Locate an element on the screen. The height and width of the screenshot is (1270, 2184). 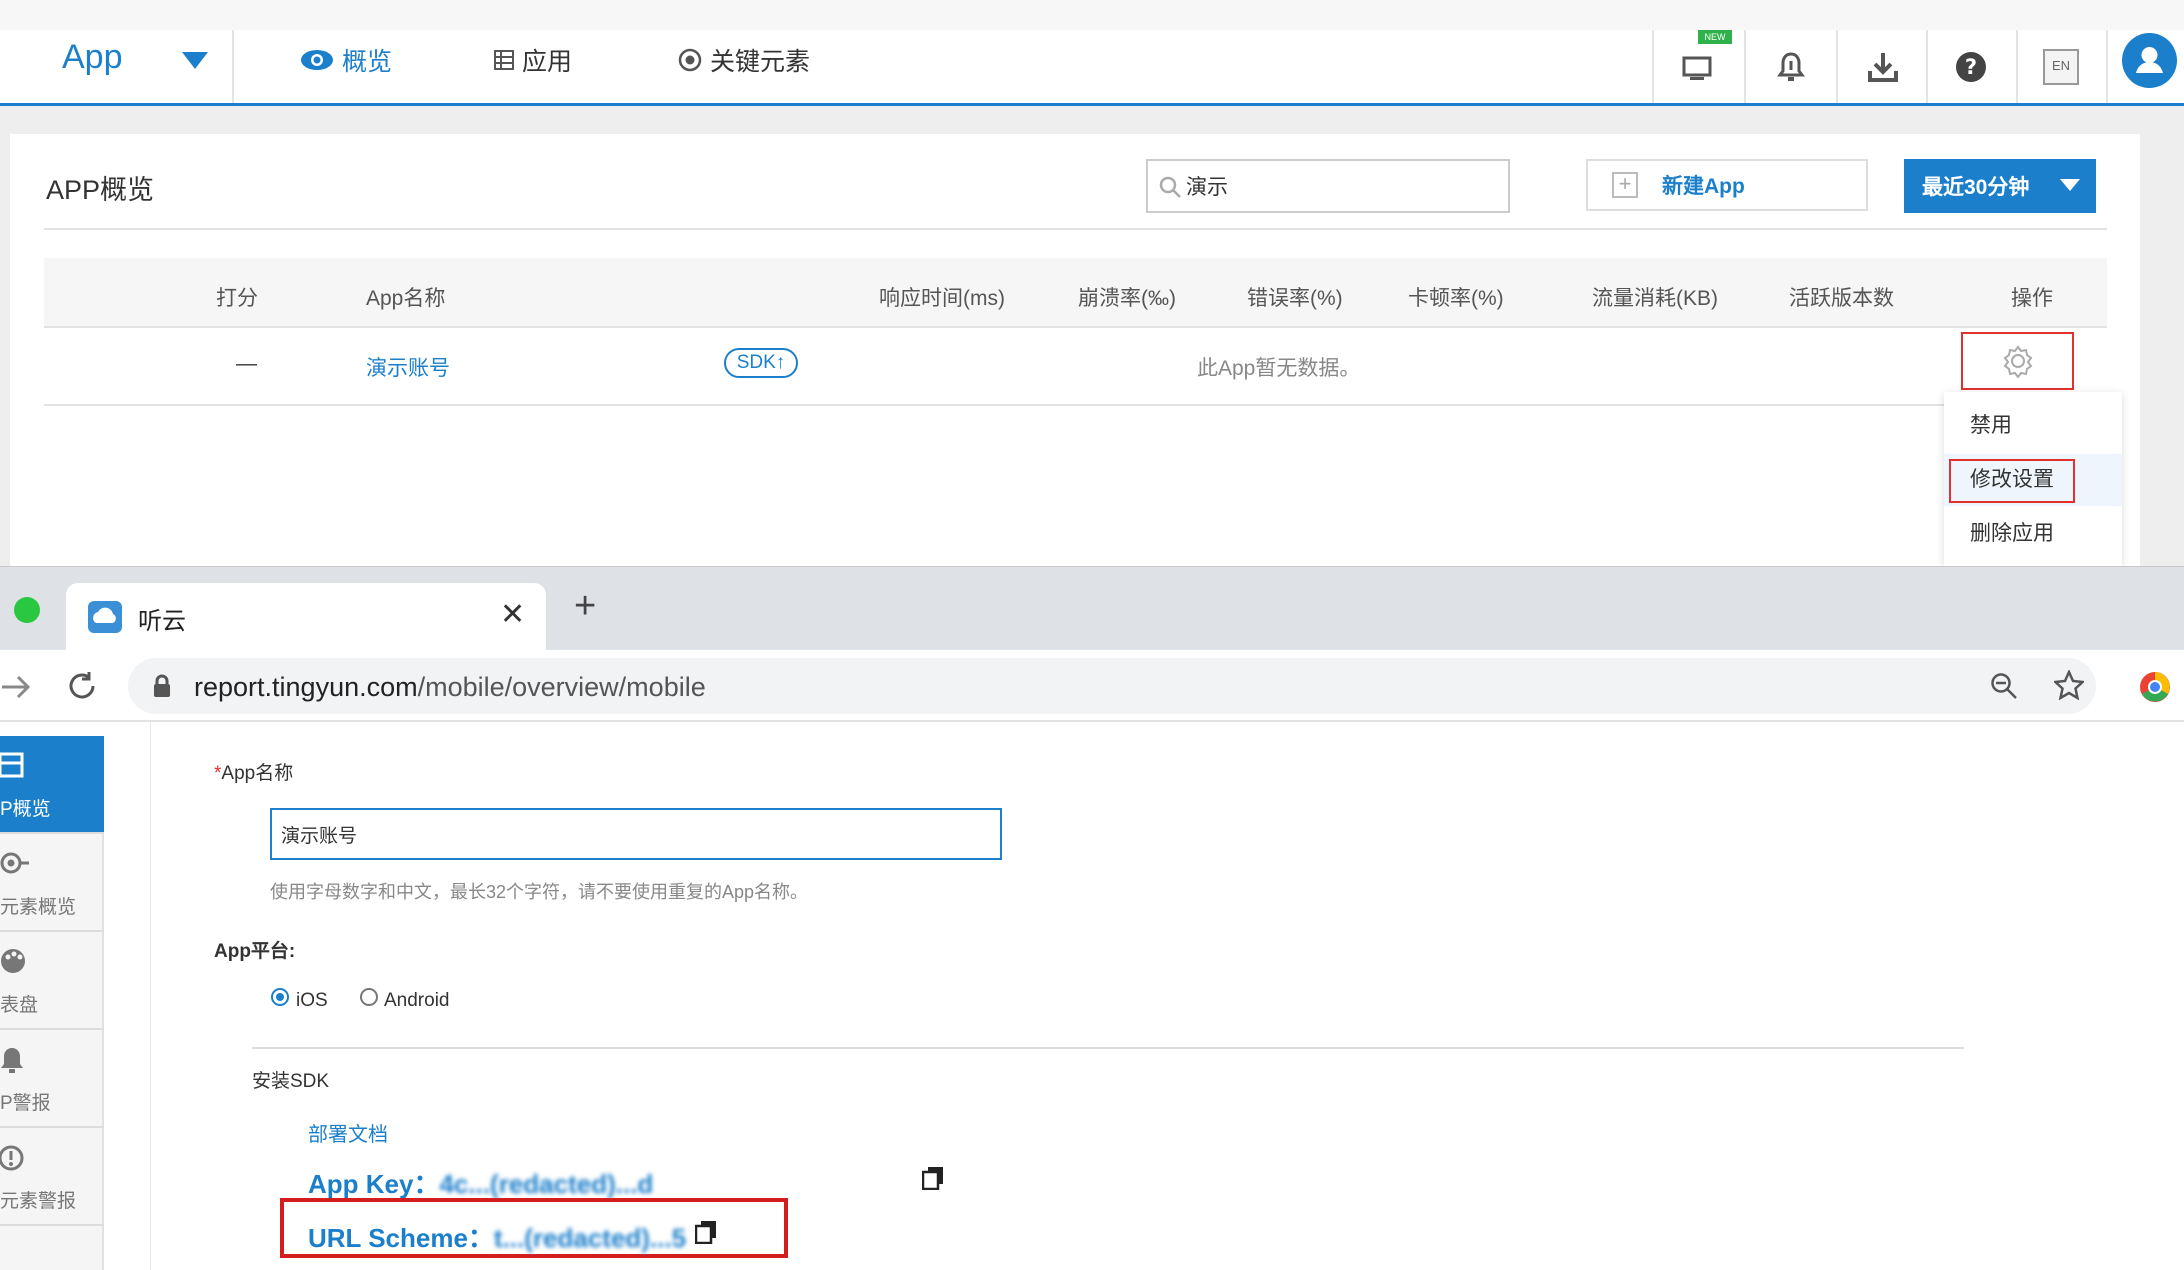
page-title: APP概览 is located at coordinates (100, 190).